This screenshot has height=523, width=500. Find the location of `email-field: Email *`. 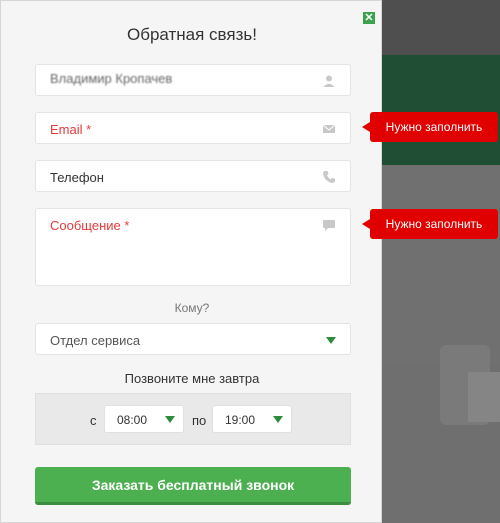

email-field: Email * is located at coordinates (193, 128).